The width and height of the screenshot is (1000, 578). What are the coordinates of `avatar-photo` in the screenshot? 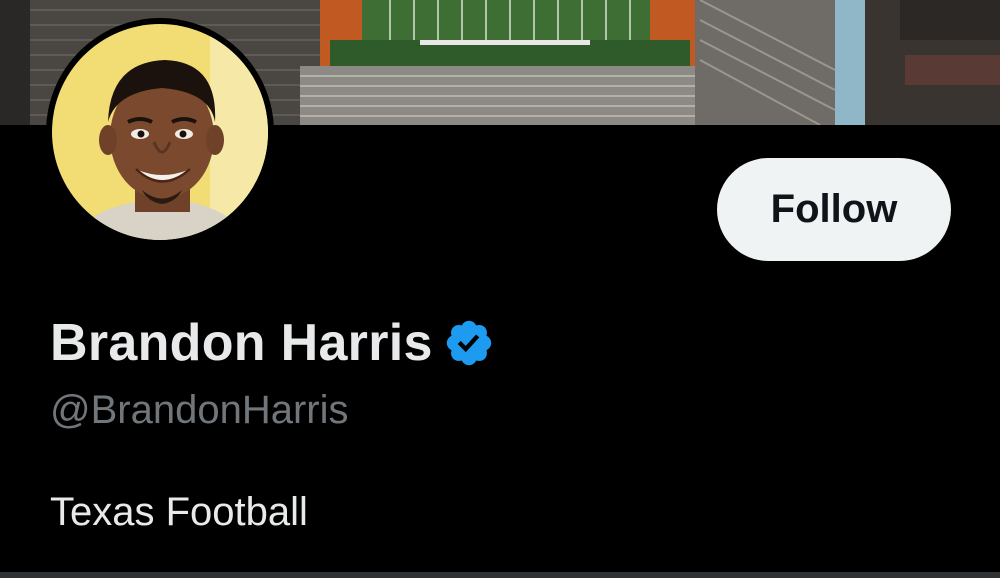 It's located at (160, 132).